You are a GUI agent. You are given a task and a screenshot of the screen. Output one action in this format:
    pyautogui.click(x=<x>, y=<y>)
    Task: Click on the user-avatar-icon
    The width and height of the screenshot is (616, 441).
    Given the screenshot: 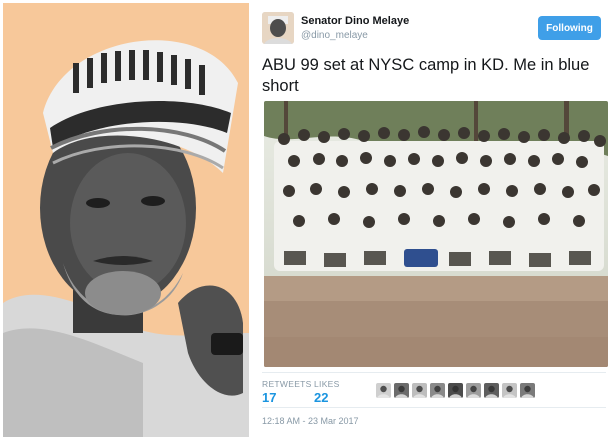 What is the action you would take?
    pyautogui.click(x=278, y=28)
    